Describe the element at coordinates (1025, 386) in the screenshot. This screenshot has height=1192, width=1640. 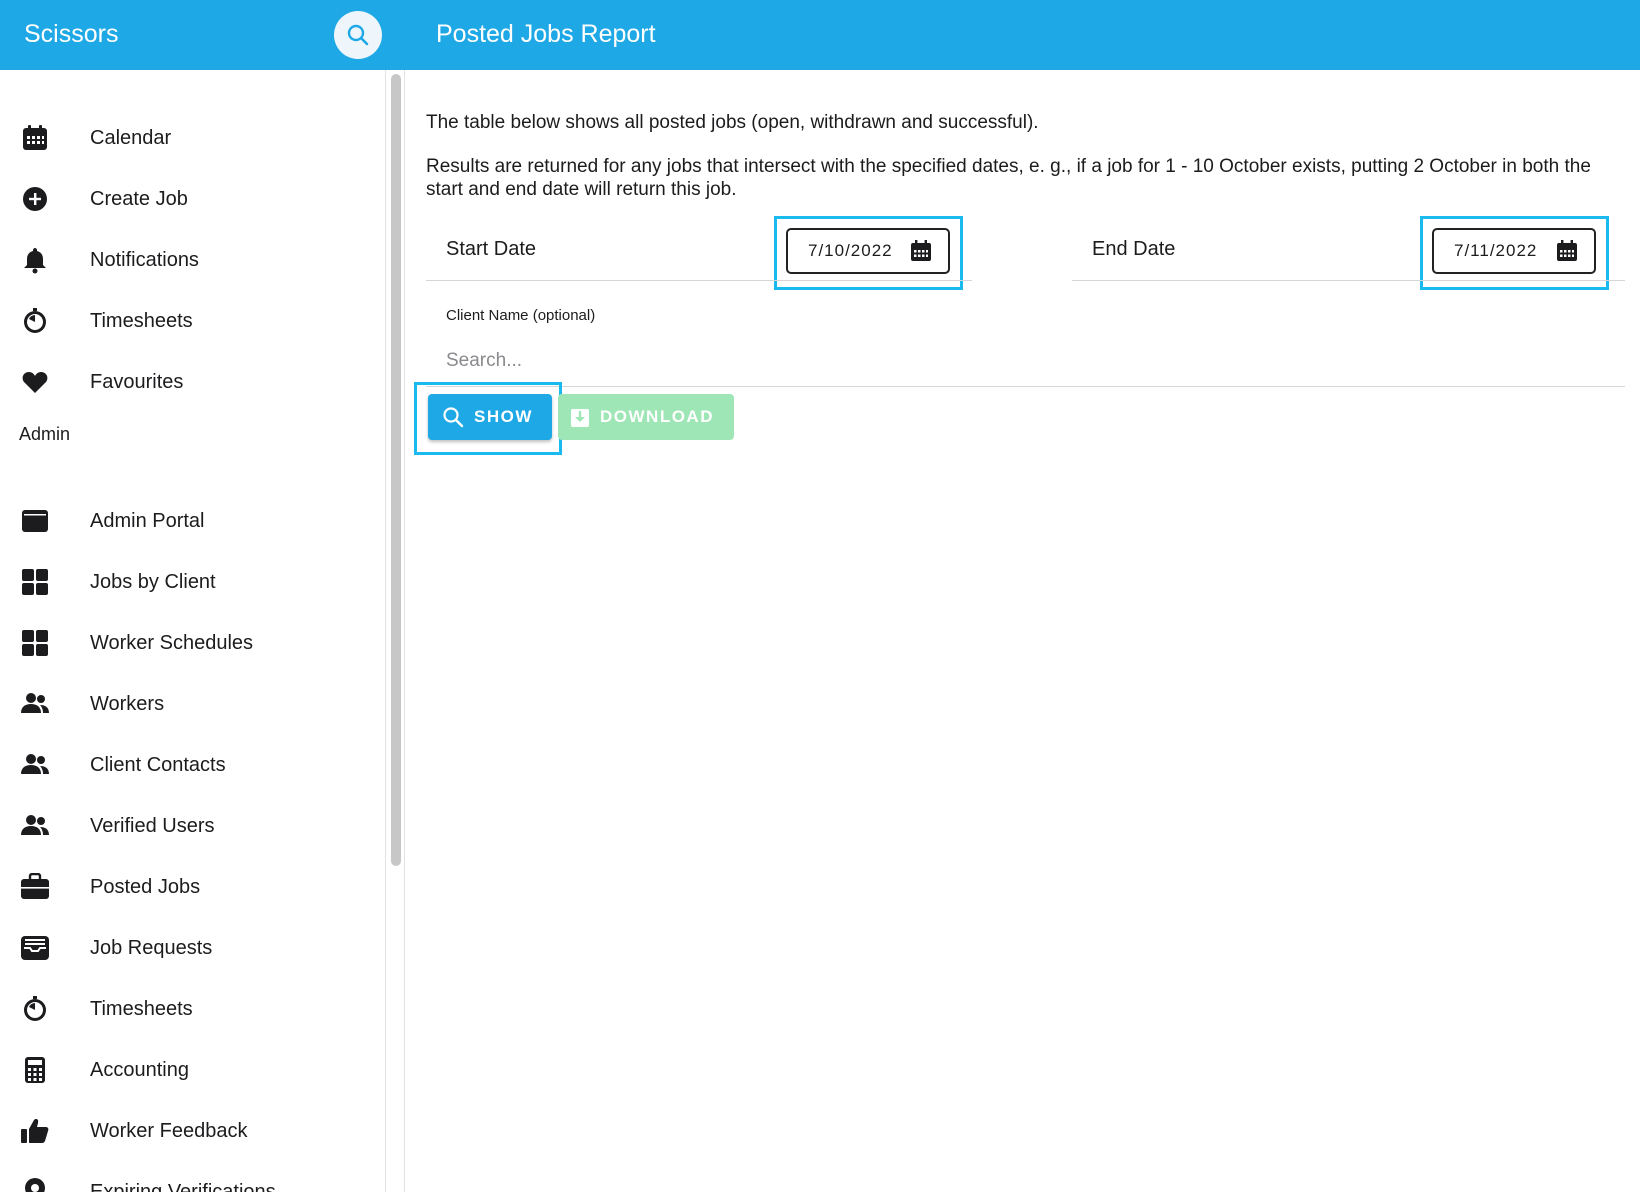
I see `client-name-underline` at that location.